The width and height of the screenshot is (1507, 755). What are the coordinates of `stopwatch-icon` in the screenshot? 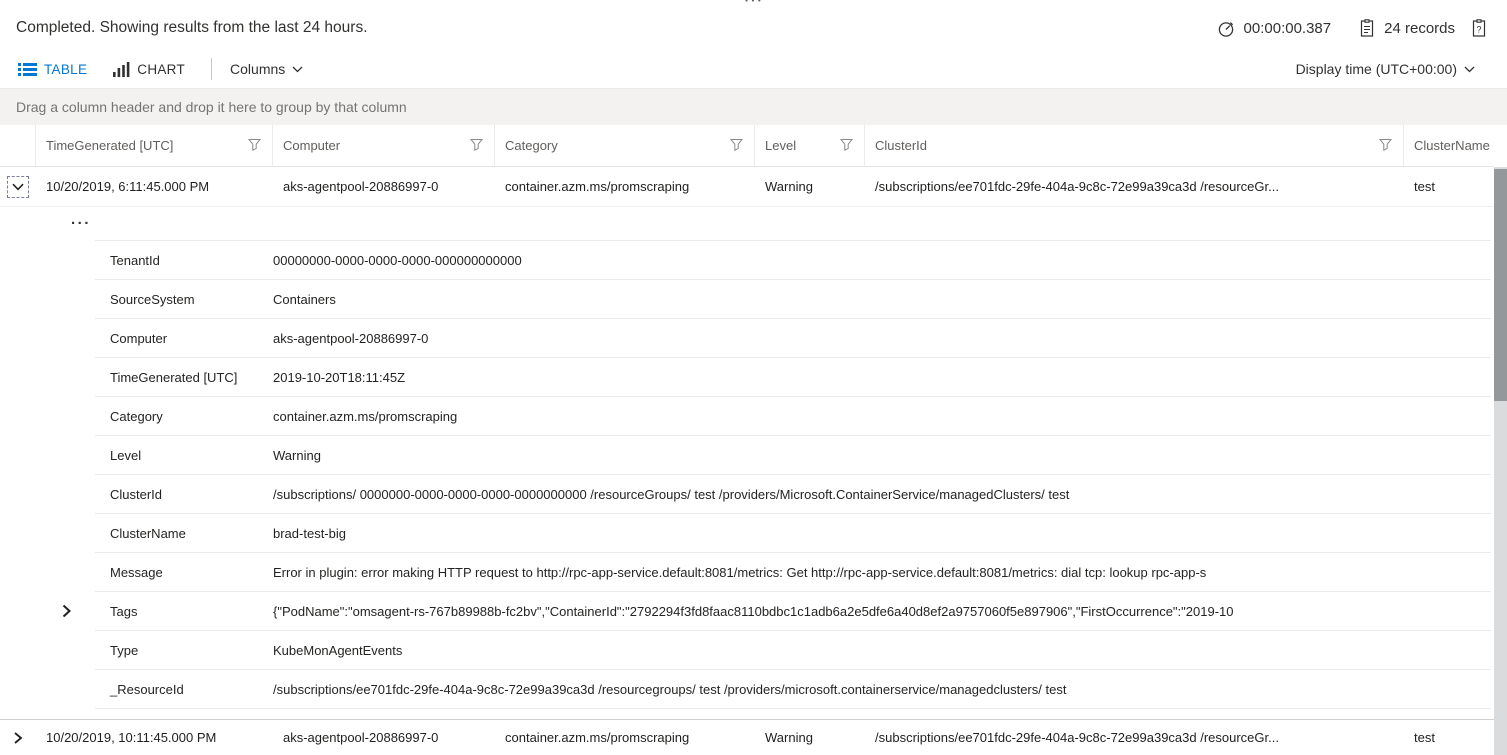 It's located at (1226, 28).